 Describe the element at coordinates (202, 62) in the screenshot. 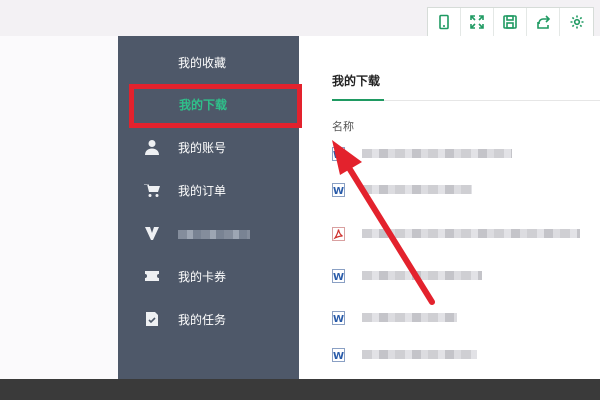

I see `sidebar-item-label: 我的收藏` at that location.